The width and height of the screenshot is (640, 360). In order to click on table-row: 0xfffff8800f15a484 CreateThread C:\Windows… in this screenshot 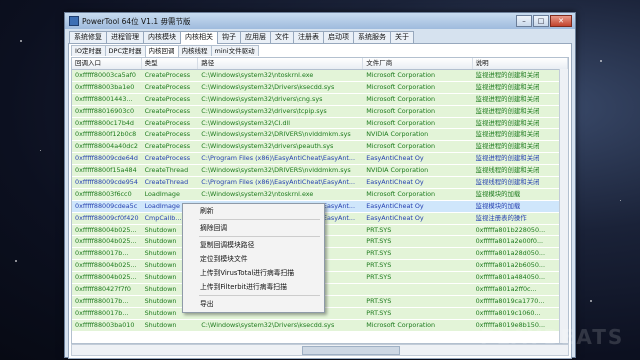, I will do `click(320, 171)`.